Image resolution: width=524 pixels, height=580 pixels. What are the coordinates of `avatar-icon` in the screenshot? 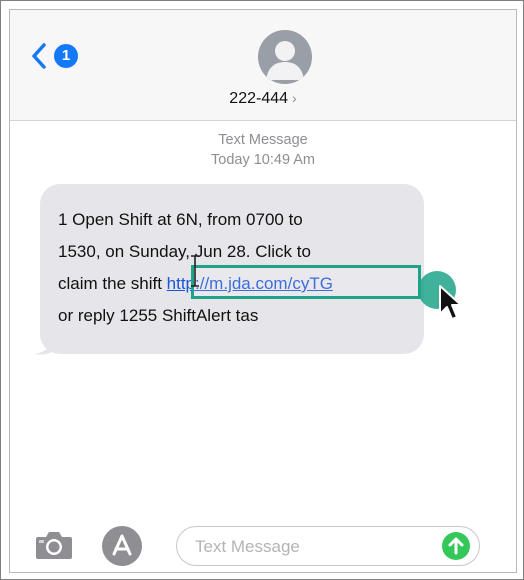 It's located at (285, 57).